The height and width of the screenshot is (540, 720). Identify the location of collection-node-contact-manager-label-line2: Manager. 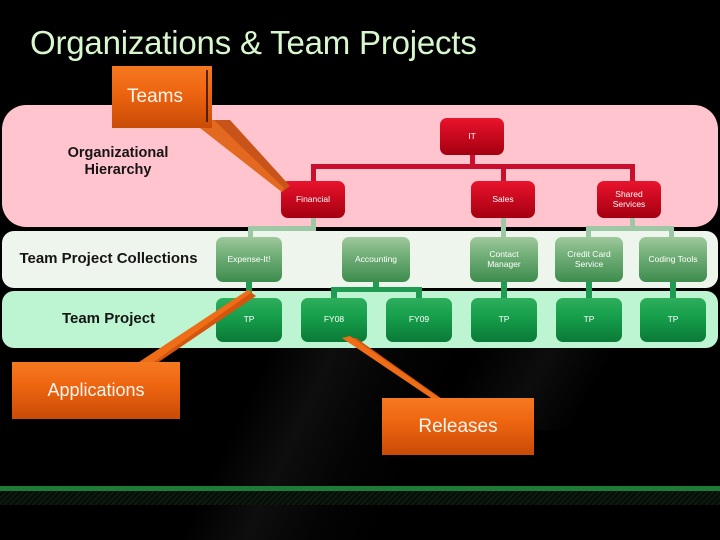
(504, 263).